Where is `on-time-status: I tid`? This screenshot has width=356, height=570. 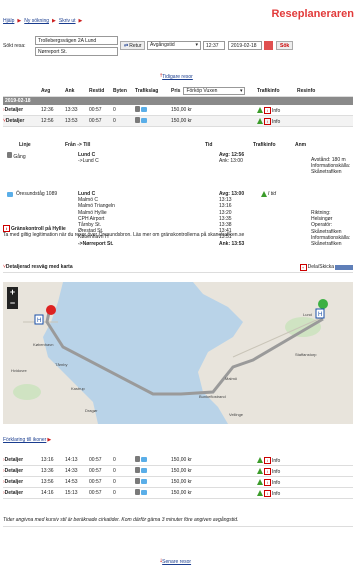
on-time-status: I tid is located at coordinates (268, 194).